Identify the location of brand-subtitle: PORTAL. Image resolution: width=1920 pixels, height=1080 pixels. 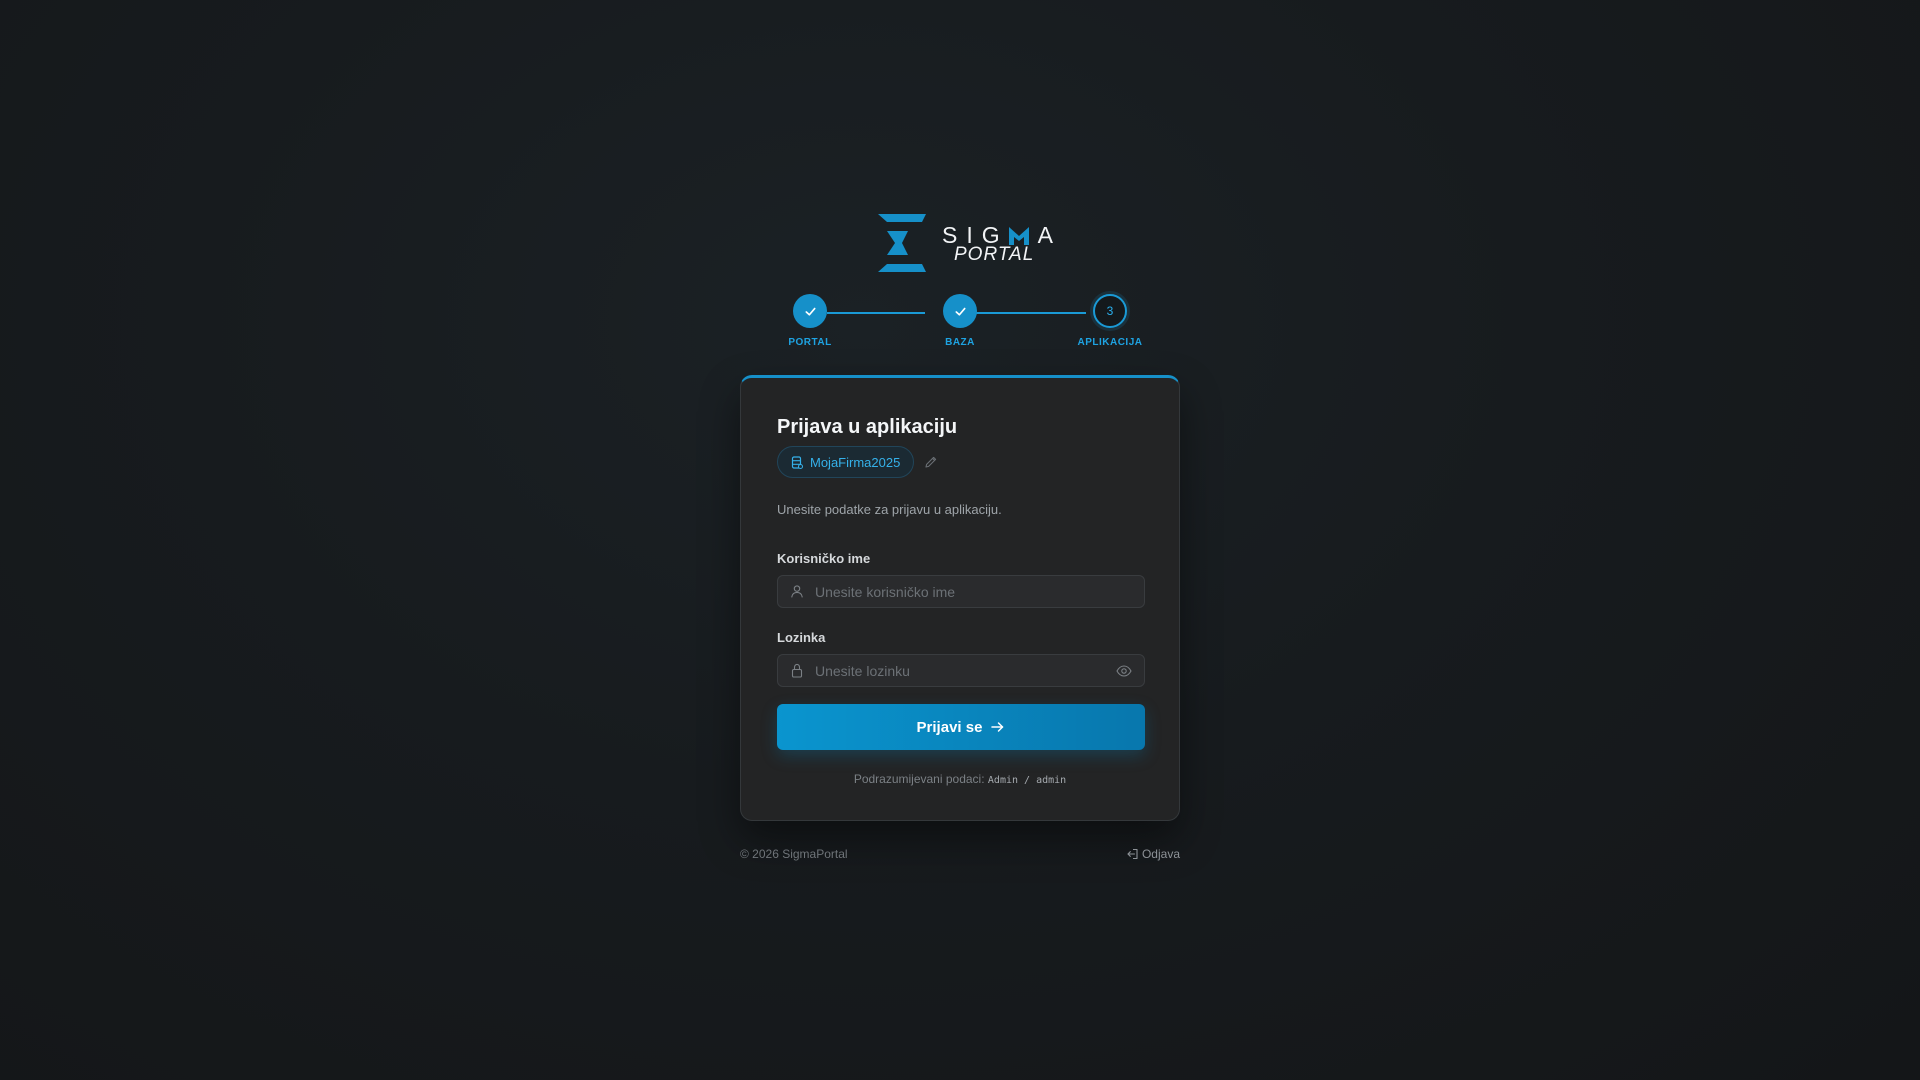
(994, 254).